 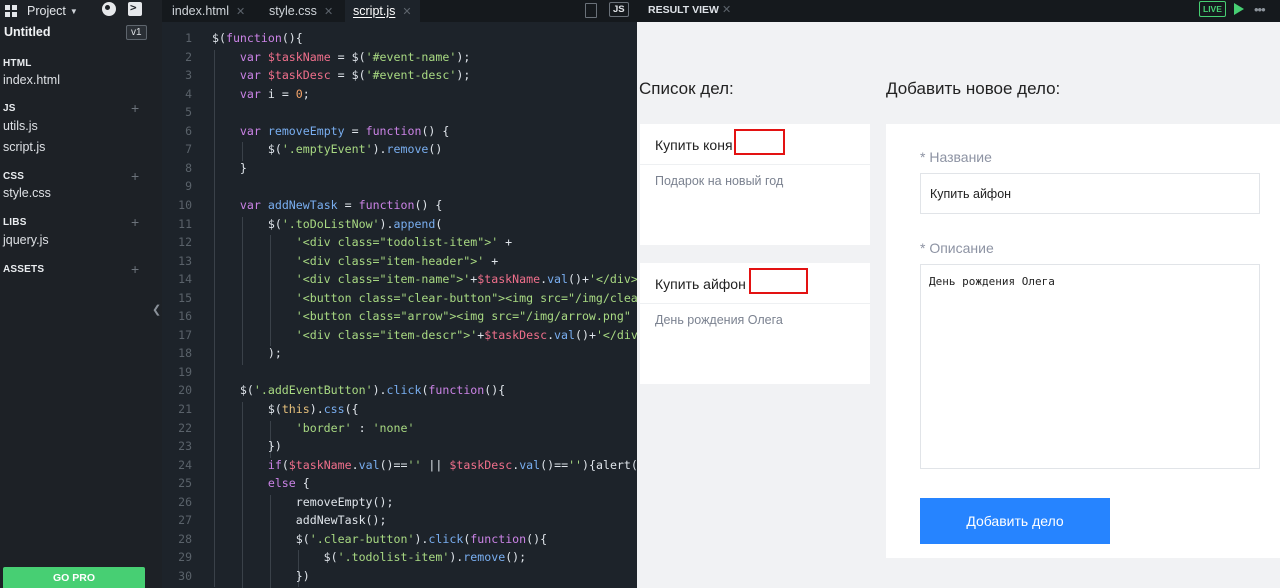 What do you see at coordinates (135, 176) in the screenshot?
I see `add-css-icon: +` at bounding box center [135, 176].